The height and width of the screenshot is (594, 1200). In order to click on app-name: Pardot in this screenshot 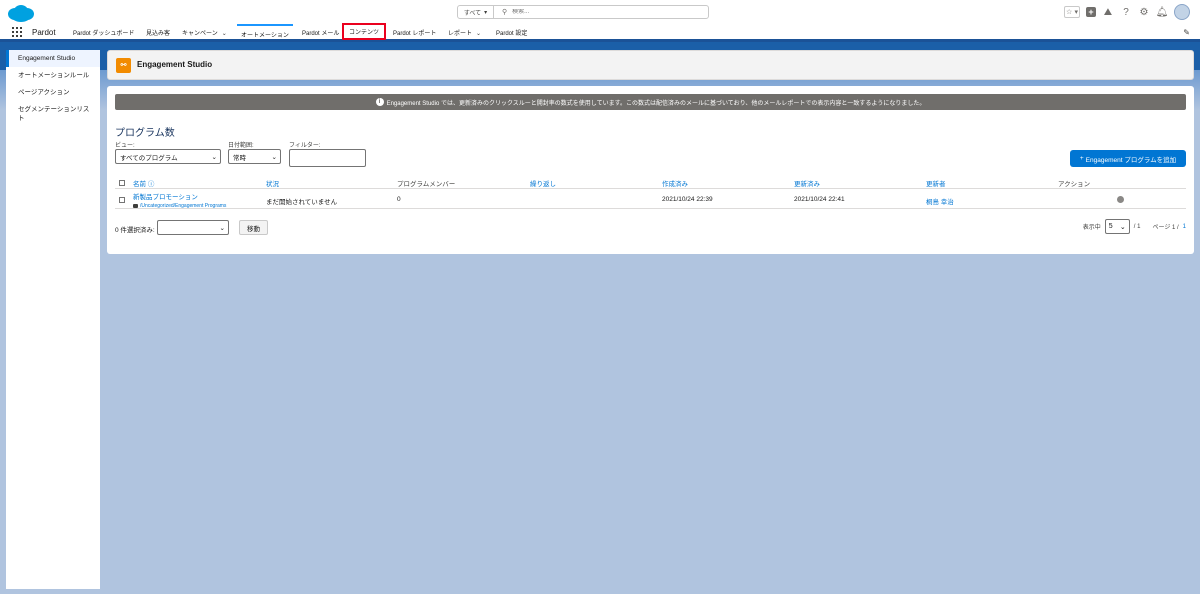, I will do `click(44, 32)`.